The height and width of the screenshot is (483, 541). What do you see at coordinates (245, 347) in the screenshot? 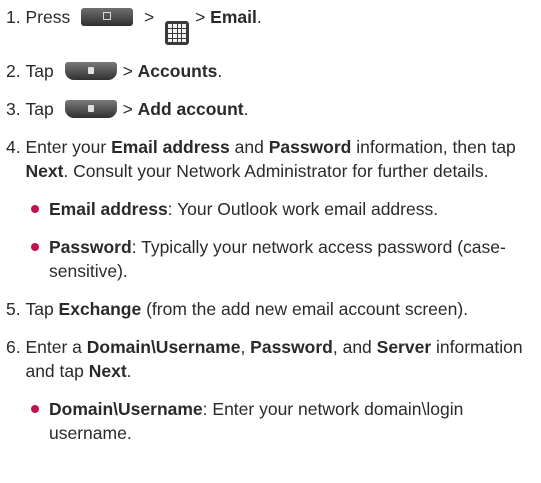
I see `text-run: ,` at bounding box center [245, 347].